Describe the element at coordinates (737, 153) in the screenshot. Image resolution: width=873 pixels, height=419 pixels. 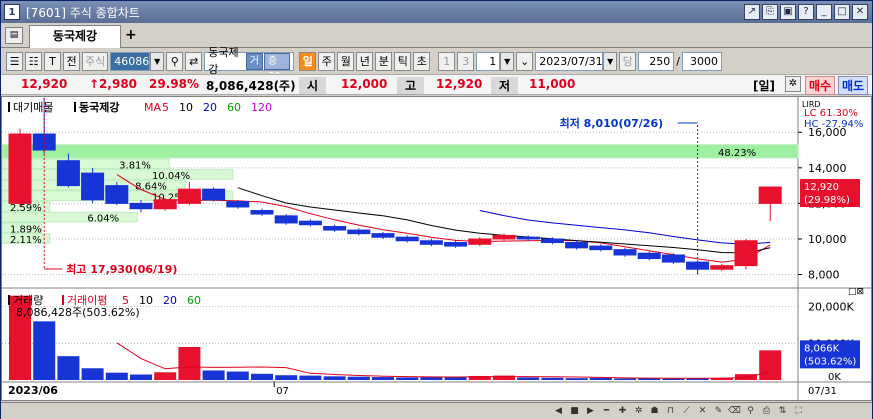
I see `queue-band-label: 48.23%` at that location.